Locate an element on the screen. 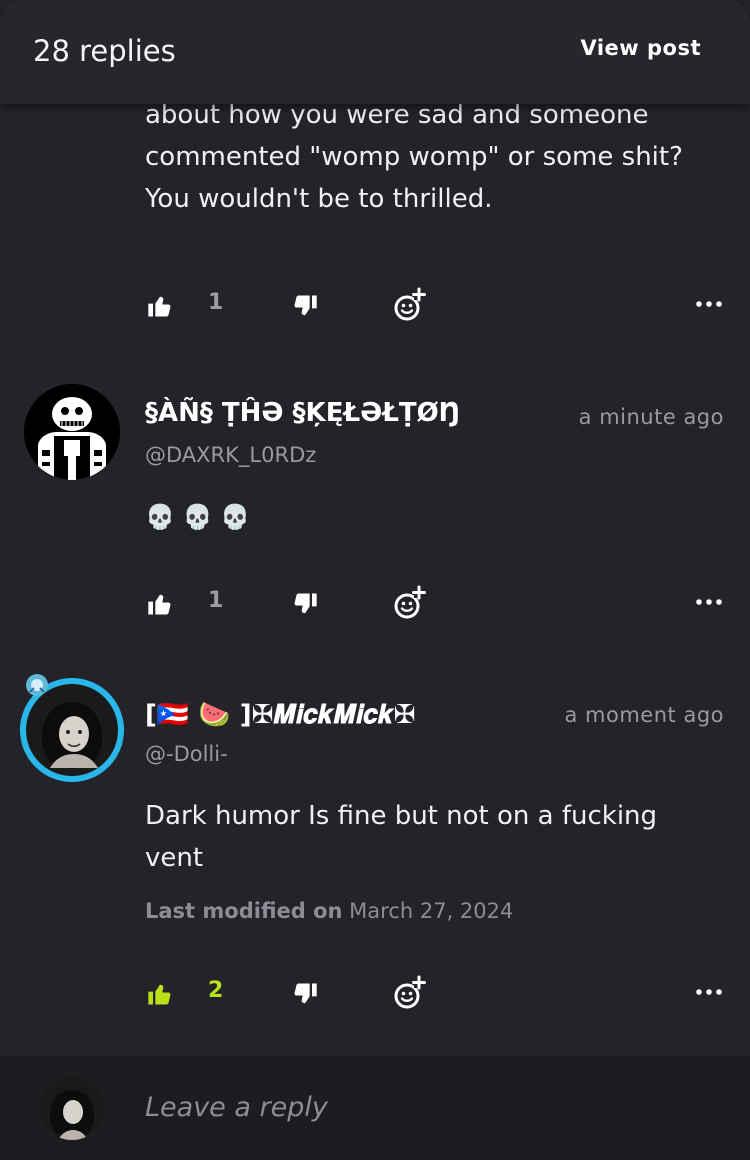 The height and width of the screenshot is (1160, 750). comment-text: 💀 💀 💀 is located at coordinates (197, 517).